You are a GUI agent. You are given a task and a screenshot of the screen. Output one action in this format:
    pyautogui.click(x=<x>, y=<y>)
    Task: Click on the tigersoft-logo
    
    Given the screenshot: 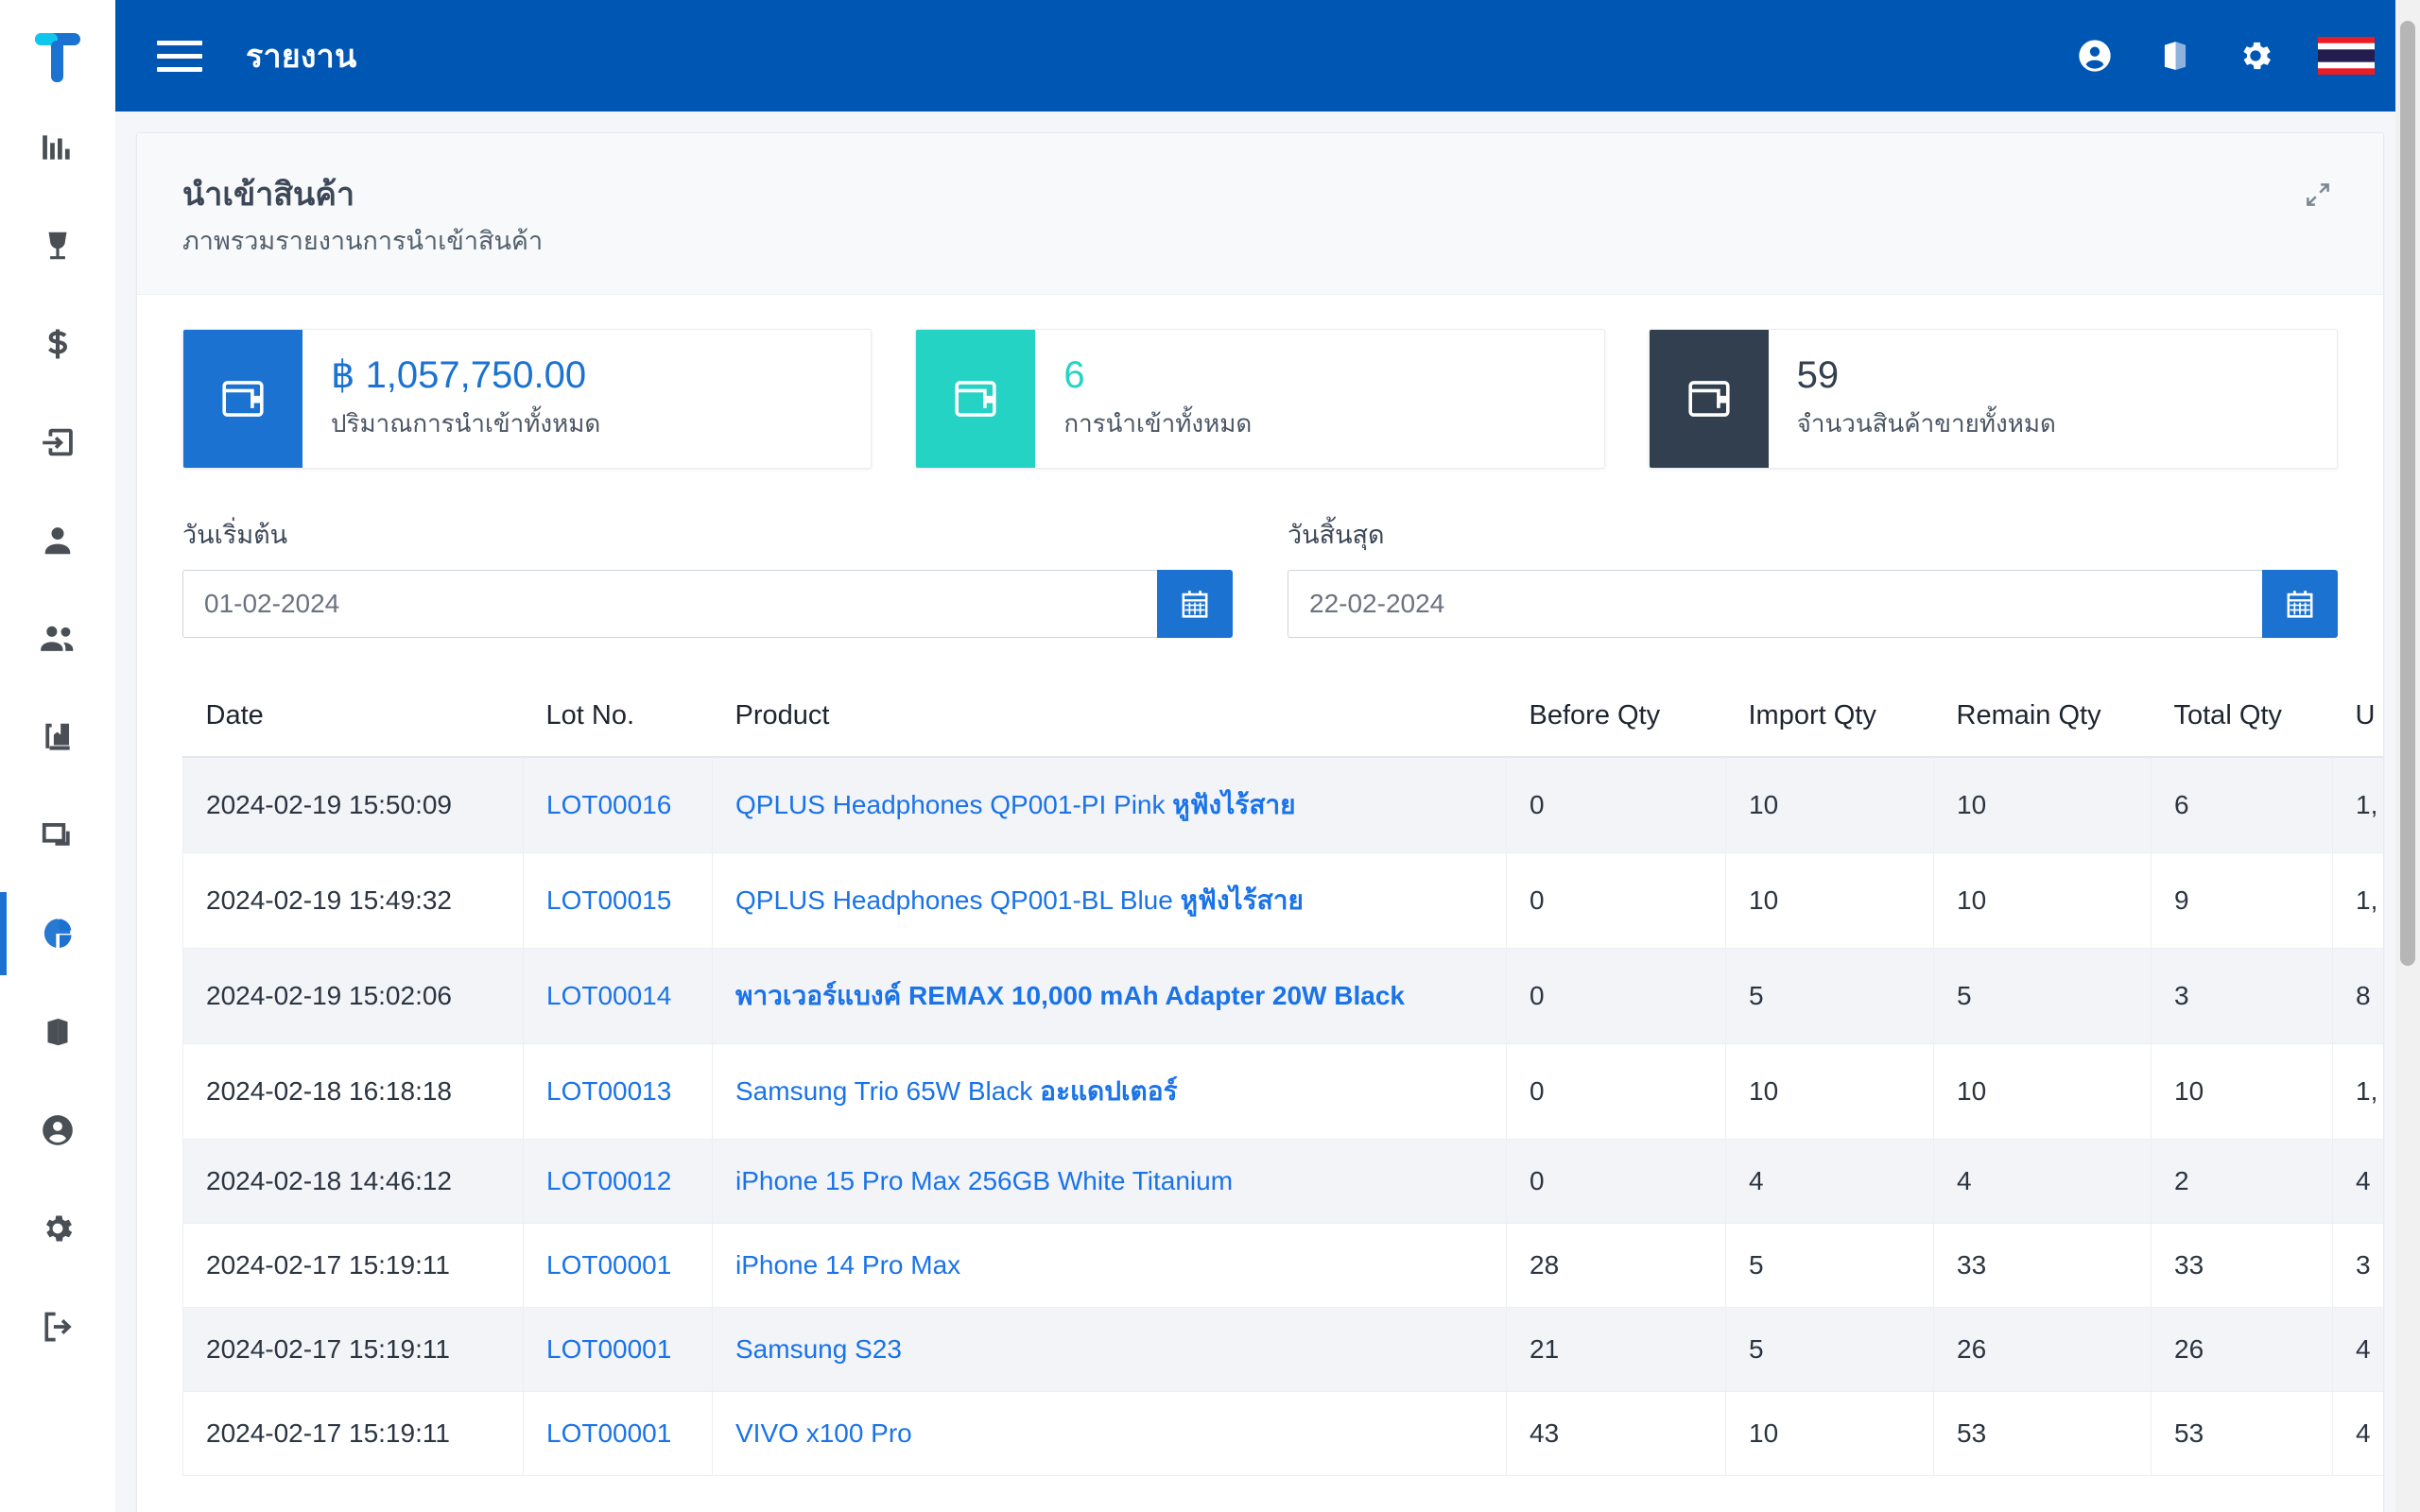 What is the action you would take?
    pyautogui.click(x=57, y=57)
    